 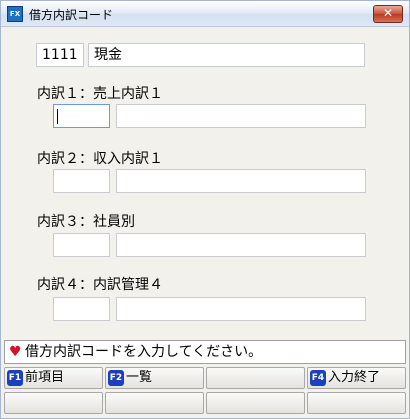 What do you see at coordinates (81, 245) in the screenshot?
I see `breakdown-3-code-input` at bounding box center [81, 245].